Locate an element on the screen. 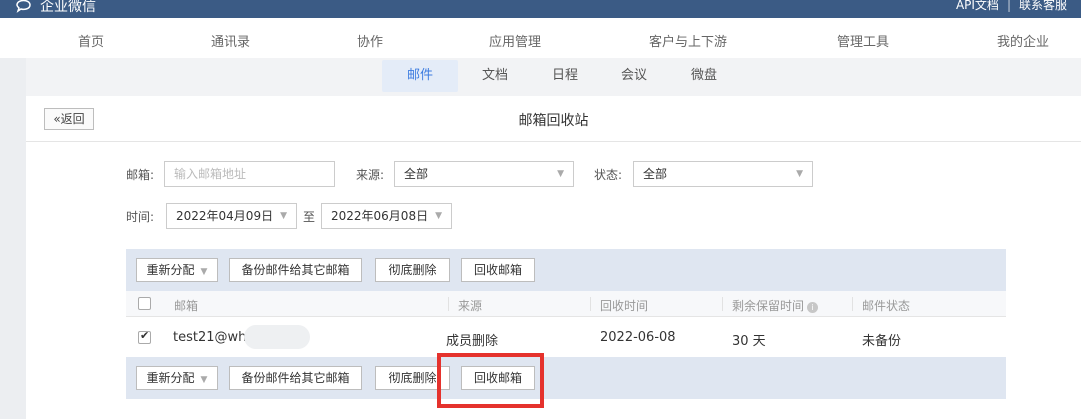 The width and height of the screenshot is (1081, 419). col-recycle-time: 回收时间 is located at coordinates (624, 306).